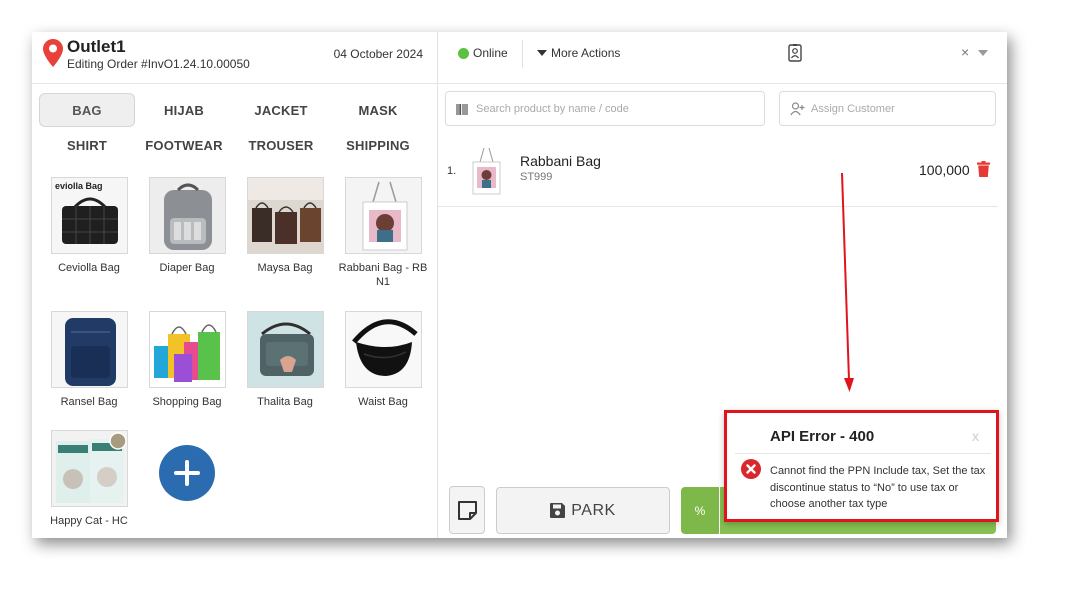  What do you see at coordinates (586, 53) in the screenshot?
I see `more-actions-label: More Actions` at bounding box center [586, 53].